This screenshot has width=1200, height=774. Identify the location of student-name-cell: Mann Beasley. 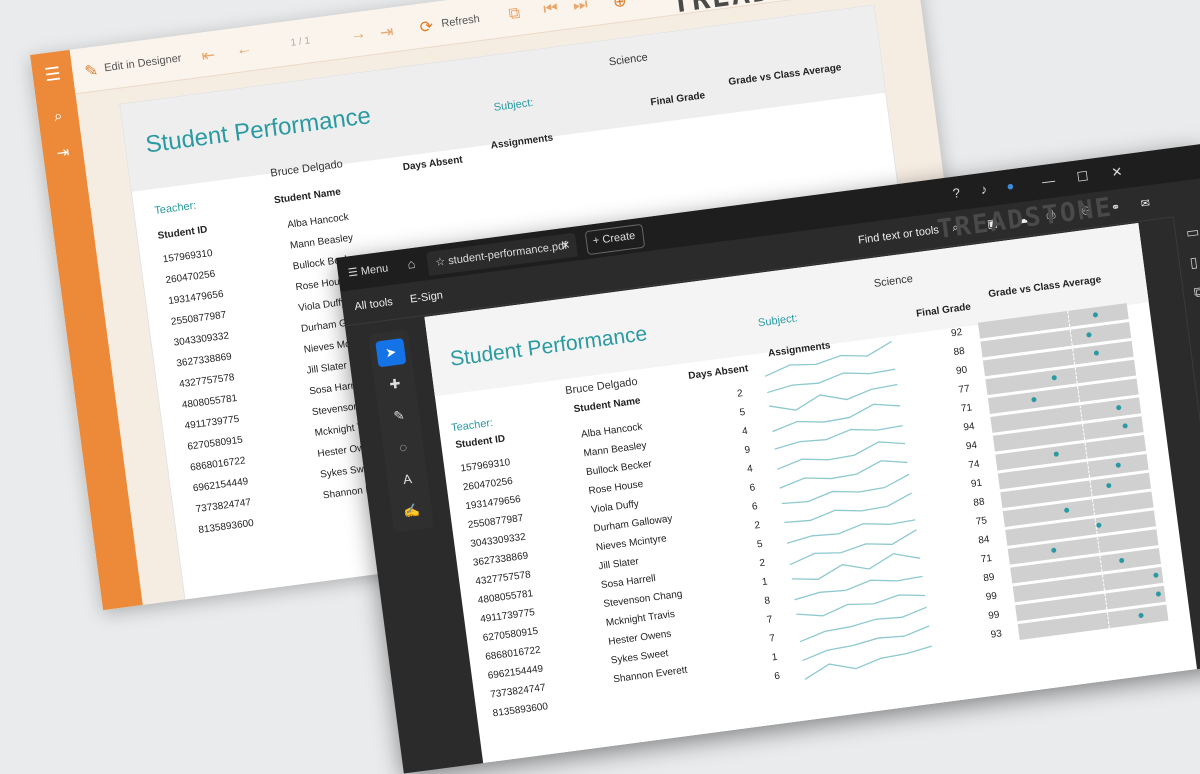
(321, 242).